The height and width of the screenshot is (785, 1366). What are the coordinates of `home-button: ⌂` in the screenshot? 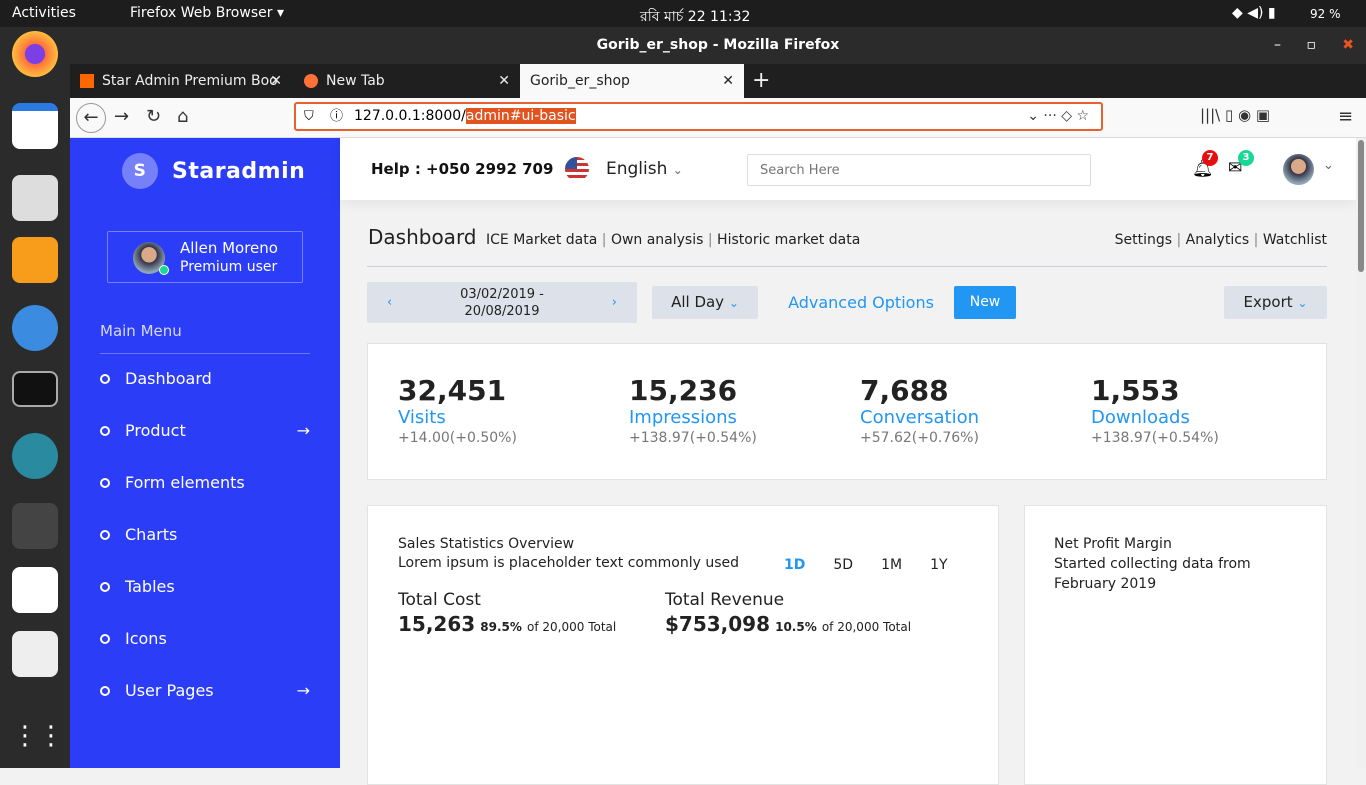 It's located at (182, 116).